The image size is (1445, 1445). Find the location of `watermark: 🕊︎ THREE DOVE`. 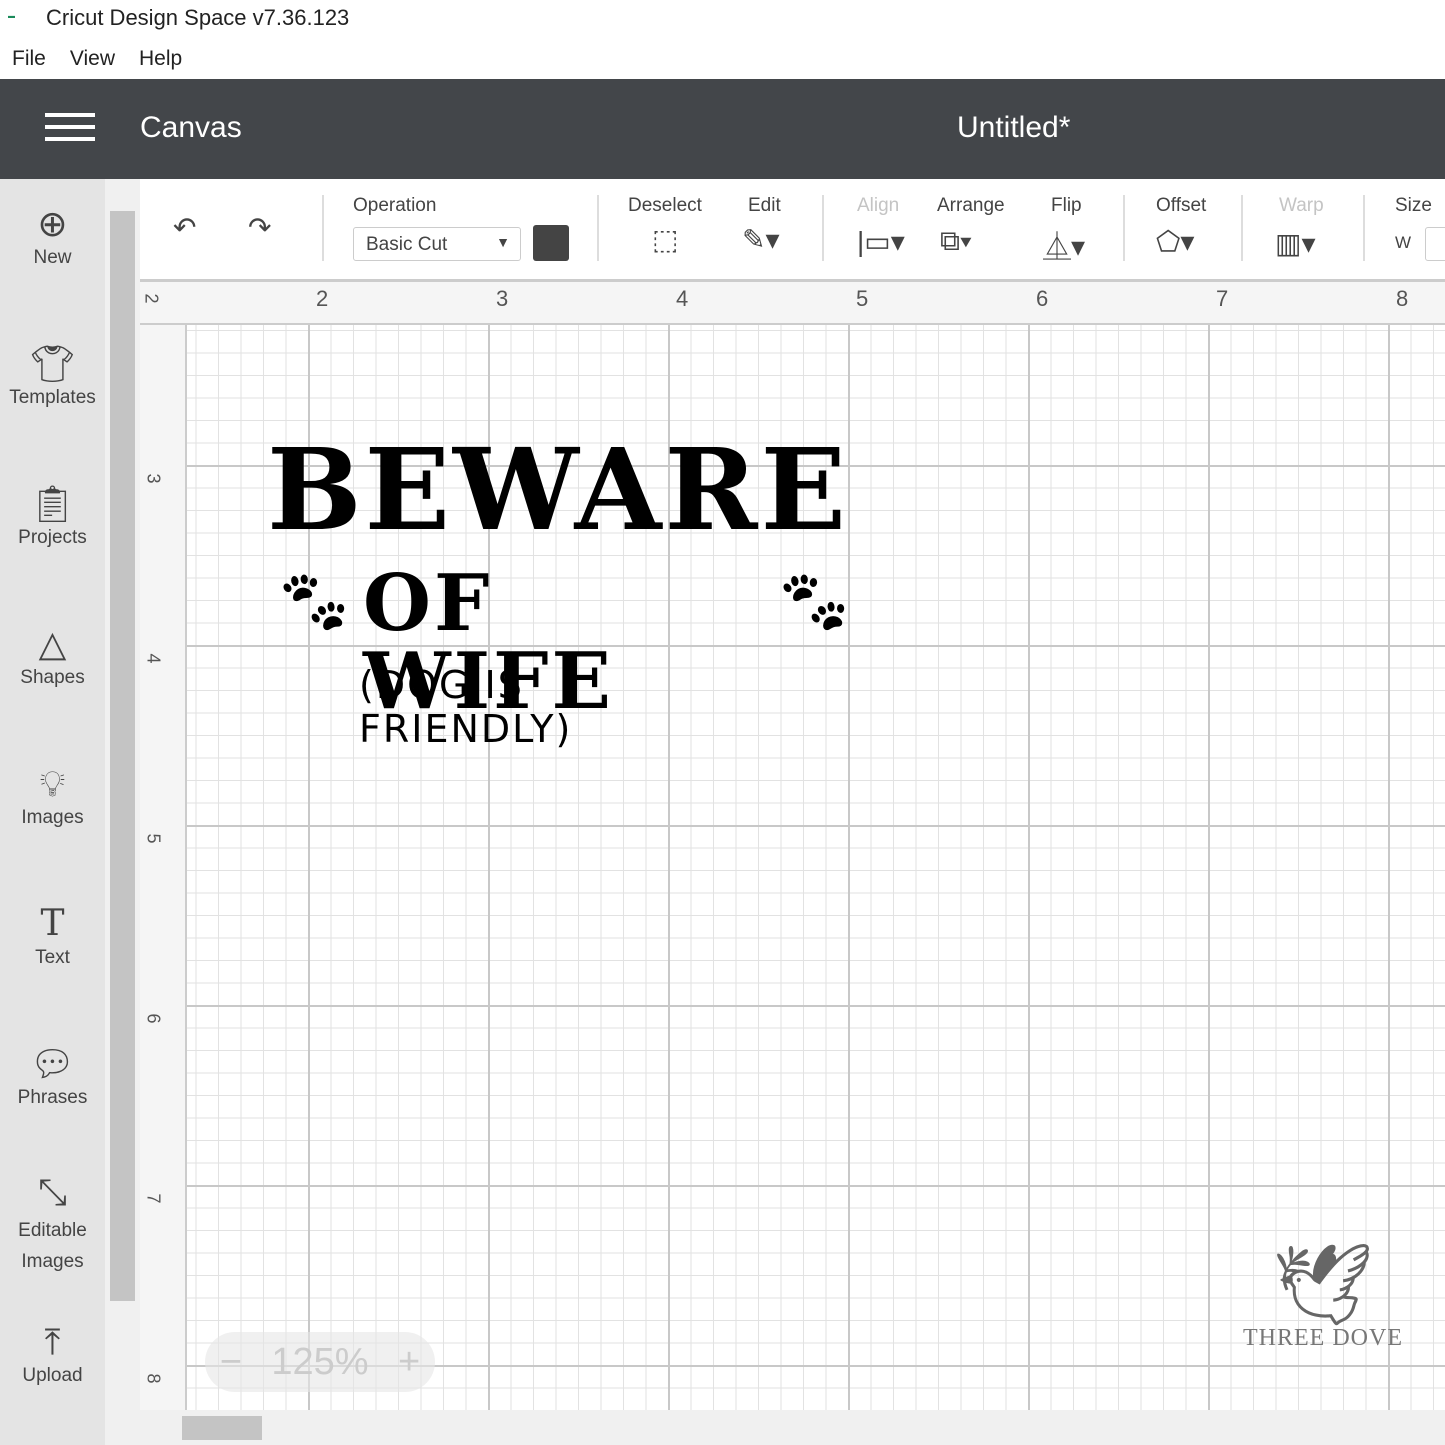

watermark: 🕊︎ THREE DOVE is located at coordinates (1323, 1298).